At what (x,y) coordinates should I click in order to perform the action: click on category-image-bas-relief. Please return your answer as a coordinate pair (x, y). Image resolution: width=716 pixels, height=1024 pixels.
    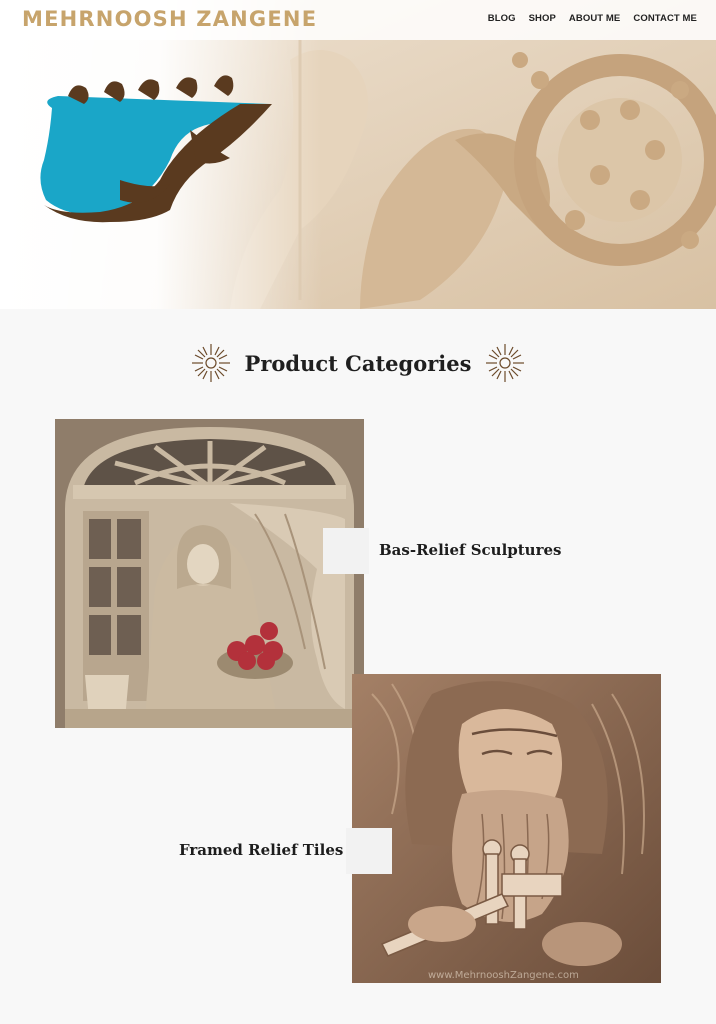
    Looking at the image, I should click on (209, 573).